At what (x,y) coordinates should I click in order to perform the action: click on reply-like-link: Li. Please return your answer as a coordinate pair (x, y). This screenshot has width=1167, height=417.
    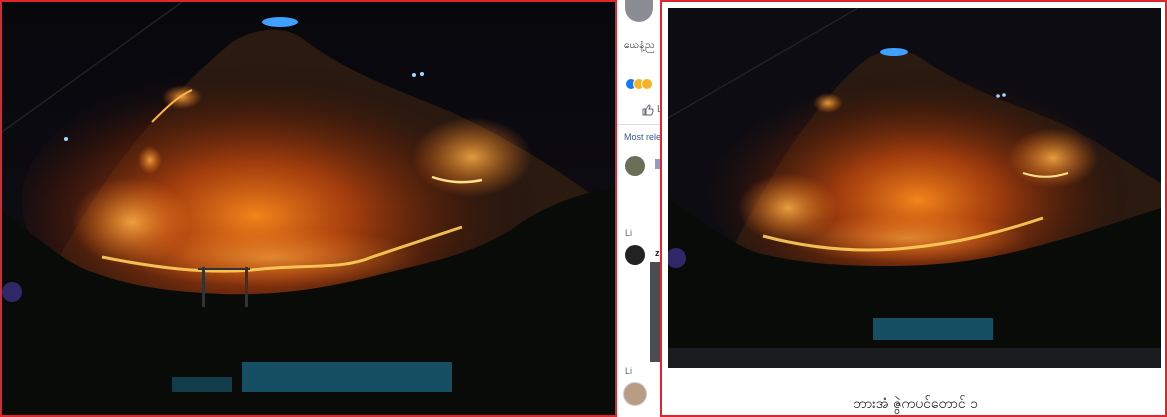
    Looking at the image, I should click on (628, 371).